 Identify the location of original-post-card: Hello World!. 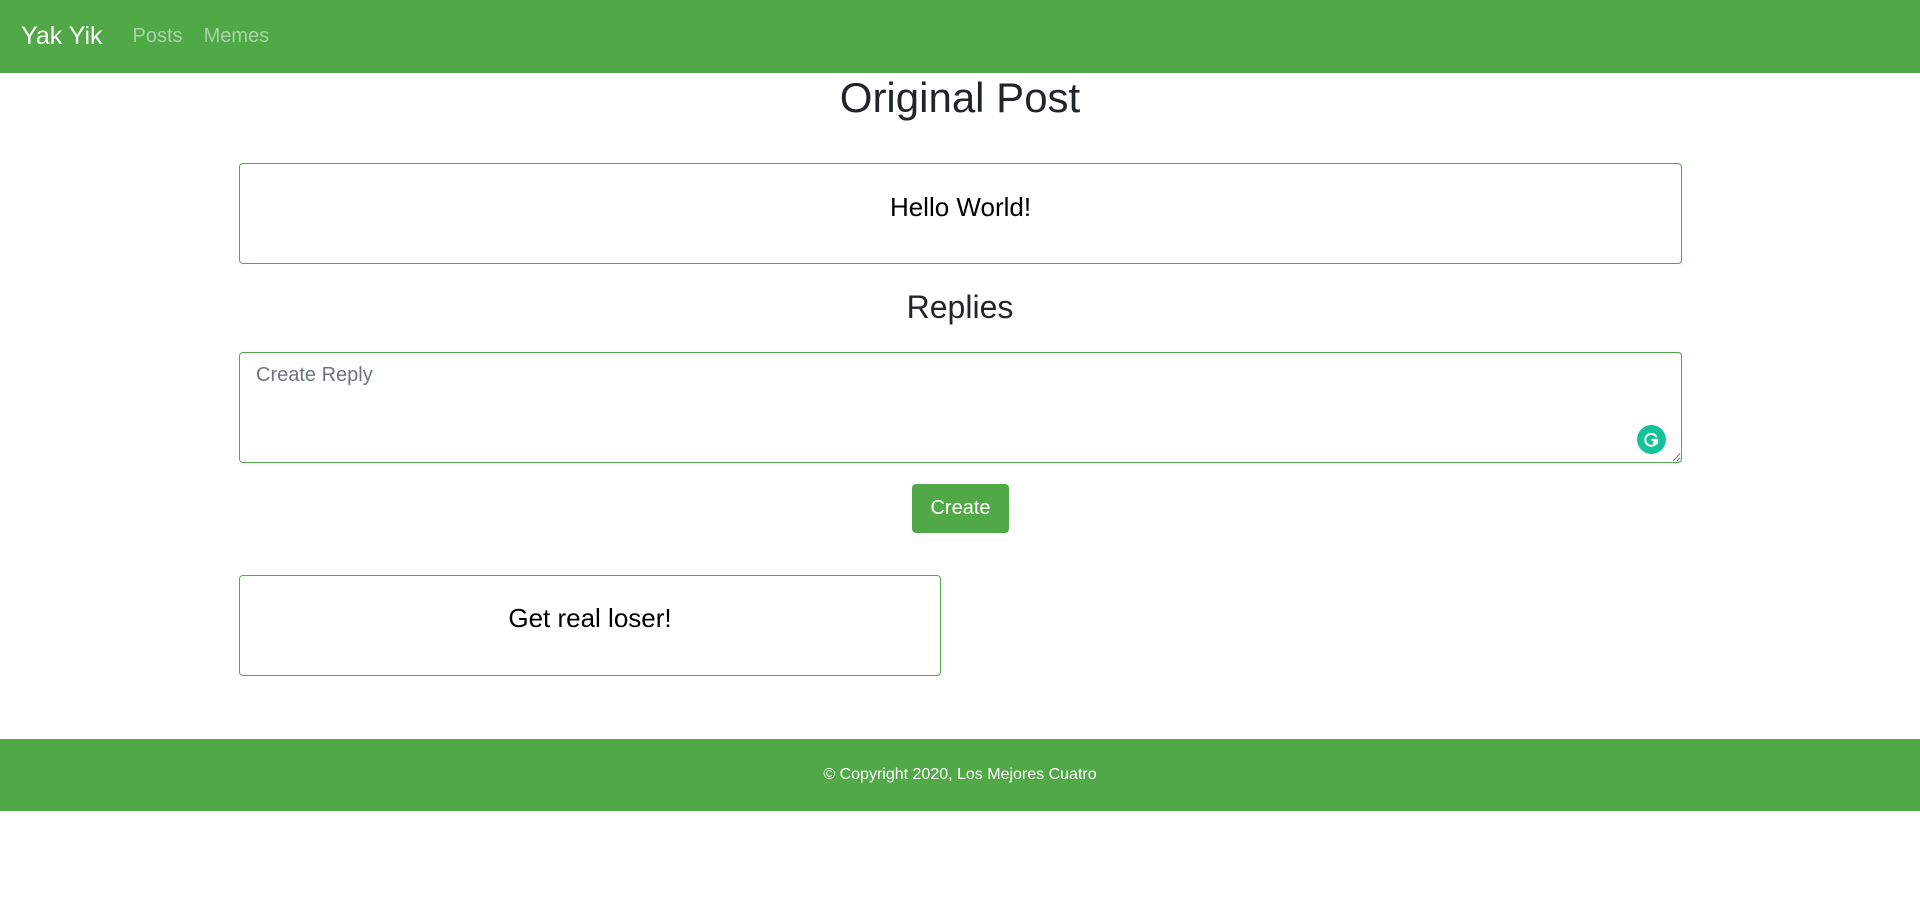
(960, 213).